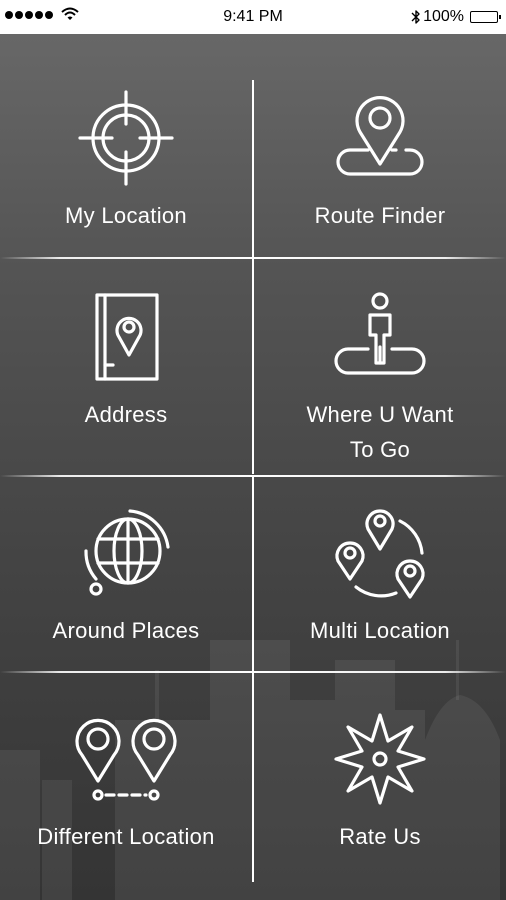 The image size is (506, 900). I want to click on menu-tile-multi-location: Multi Location, so click(380, 574).